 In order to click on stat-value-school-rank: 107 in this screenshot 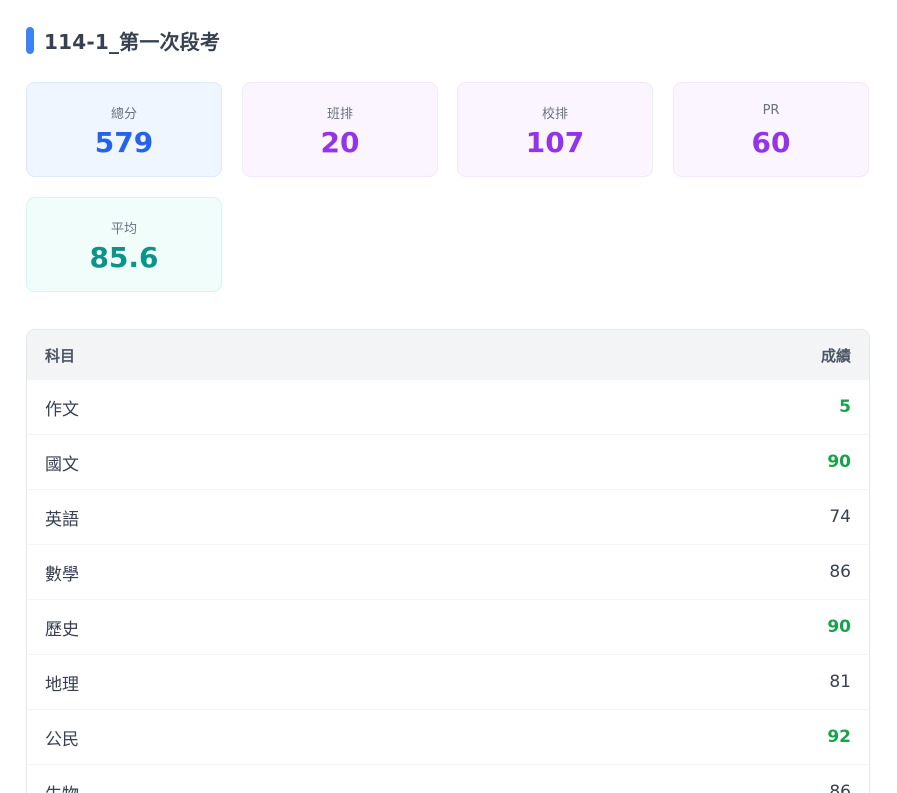, I will do `click(555, 142)`.